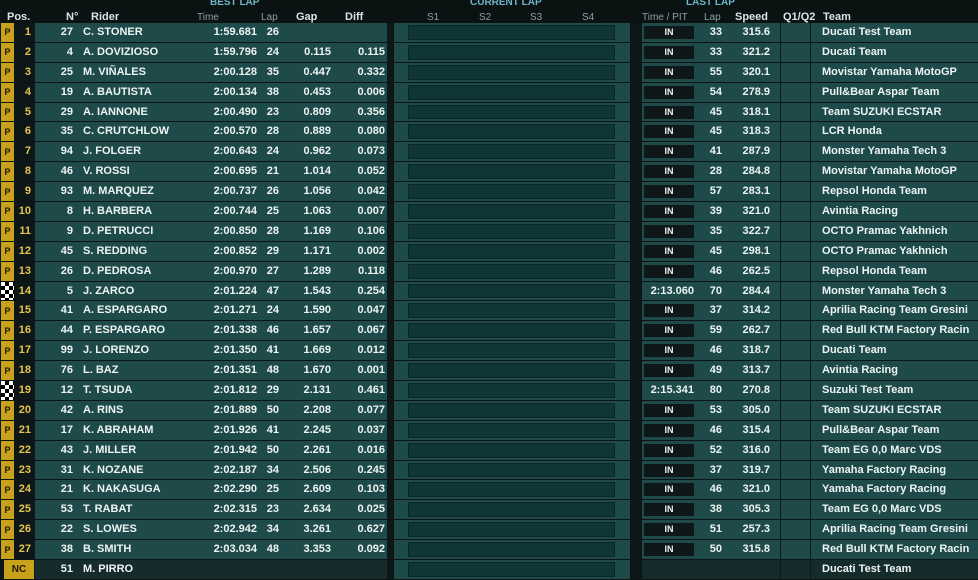 The width and height of the screenshot is (978, 580). What do you see at coordinates (138, 231) in the screenshot?
I see `rider-name: D. PETRUCCI` at bounding box center [138, 231].